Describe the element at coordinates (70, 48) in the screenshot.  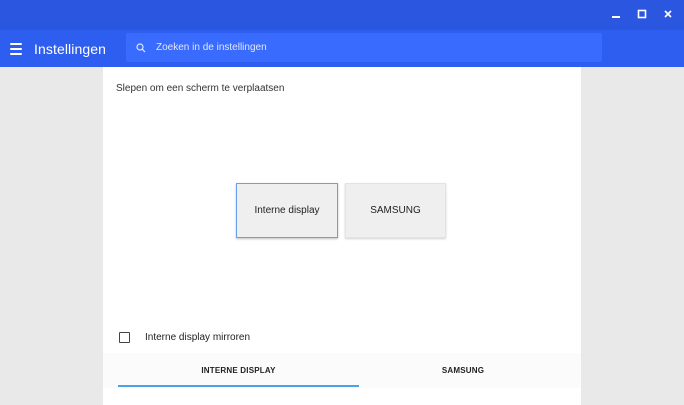
I see `app-title: Instellingen` at that location.